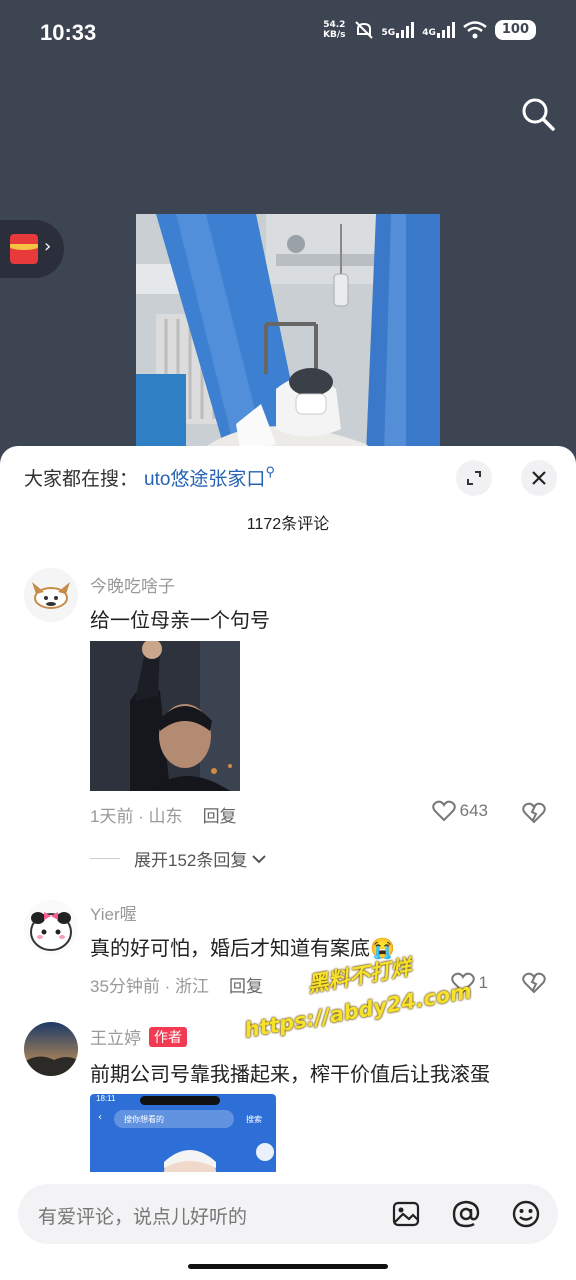  Describe the element at coordinates (515, 30) in the screenshot. I see `battery-indicator: 100` at that location.